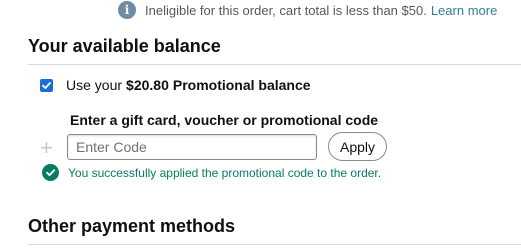  I want to click on promo-code-input, so click(192, 147).